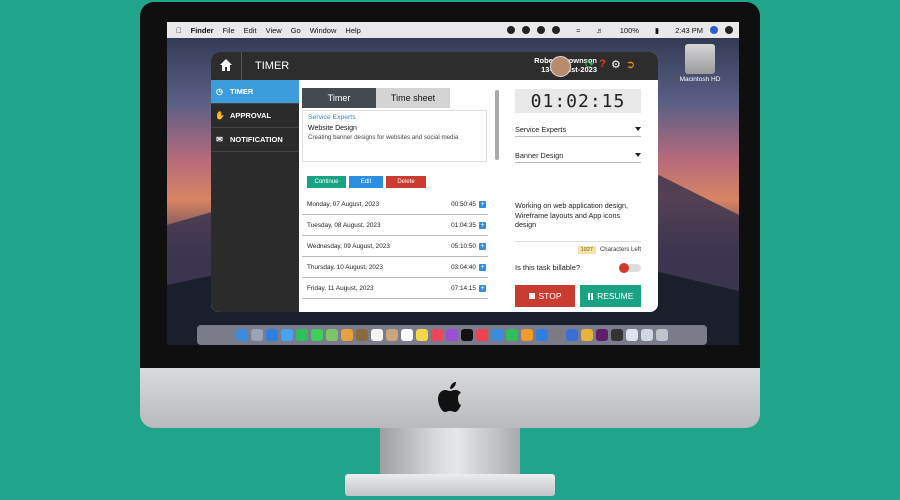 This screenshot has width=900, height=500. Describe the element at coordinates (406, 182) in the screenshot. I see `delete-button: Delete` at that location.